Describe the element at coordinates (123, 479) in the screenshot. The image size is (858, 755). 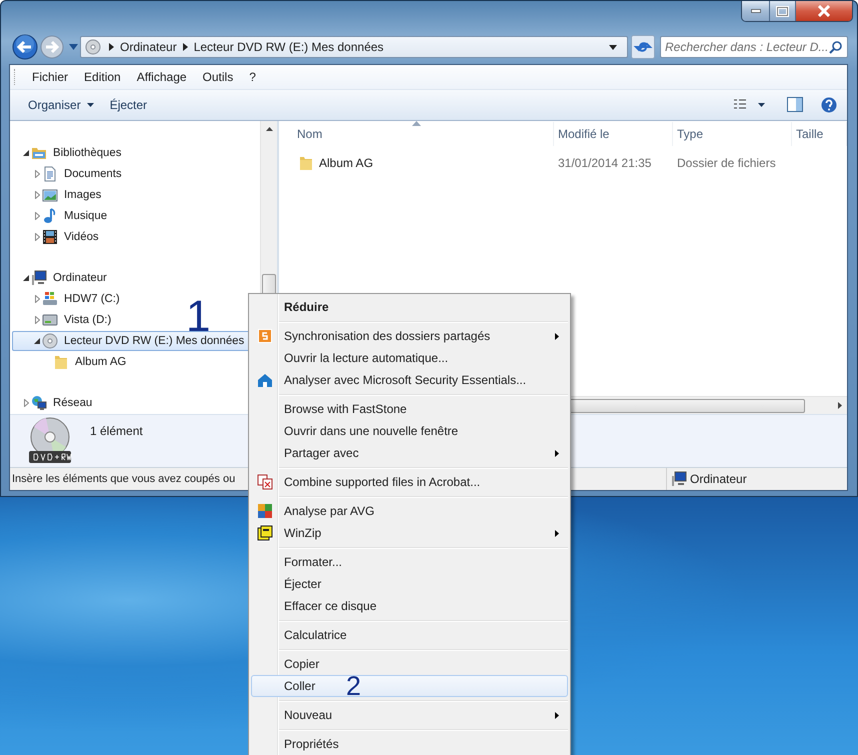
I see `status-text: Insère les éléments que vous avez coupés ou` at that location.